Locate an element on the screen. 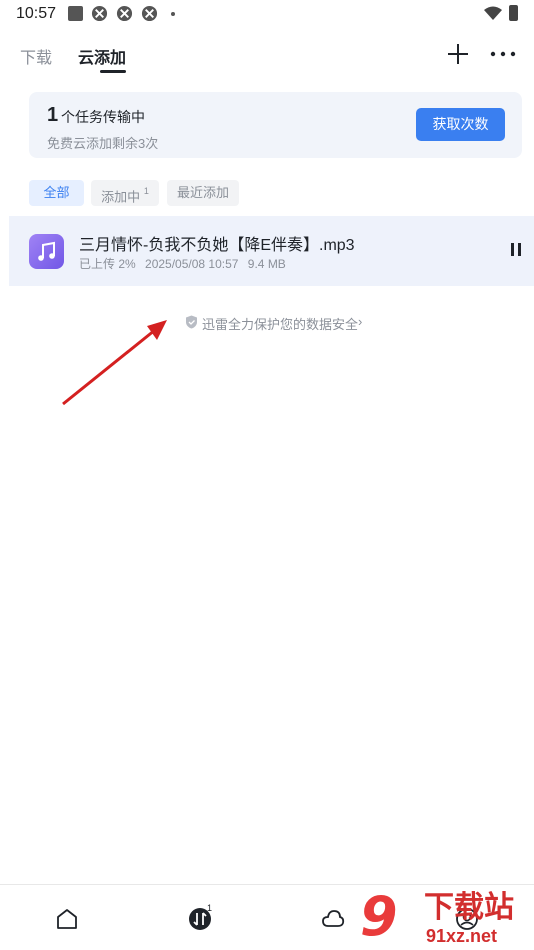 This screenshot has width=534, height=950. file-size: 9.4 MB is located at coordinates (266, 264).